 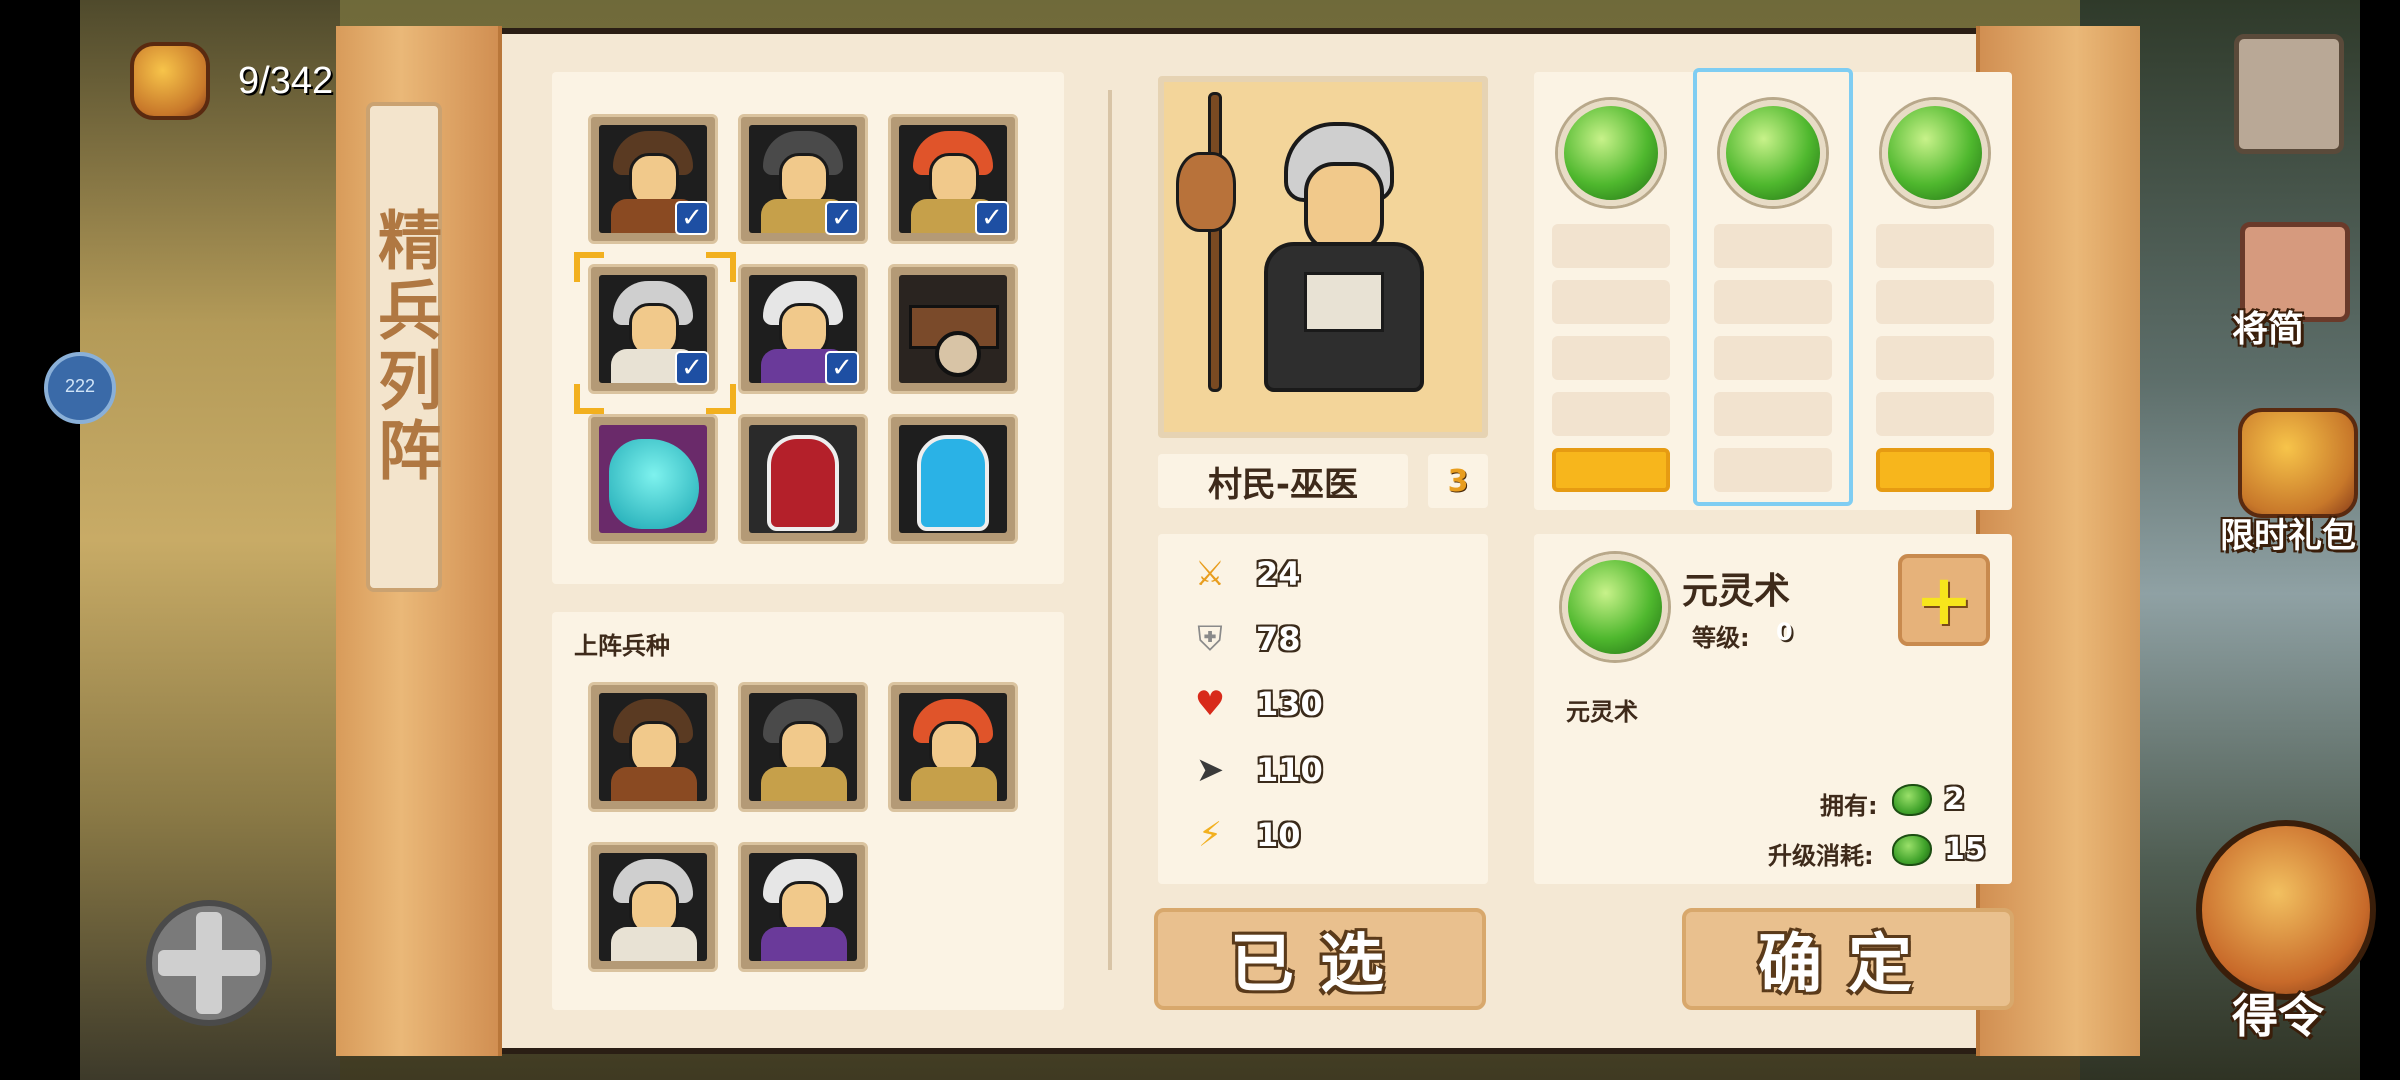 I want to click on stat-defense: ⛨ 78, so click(x=1244, y=639).